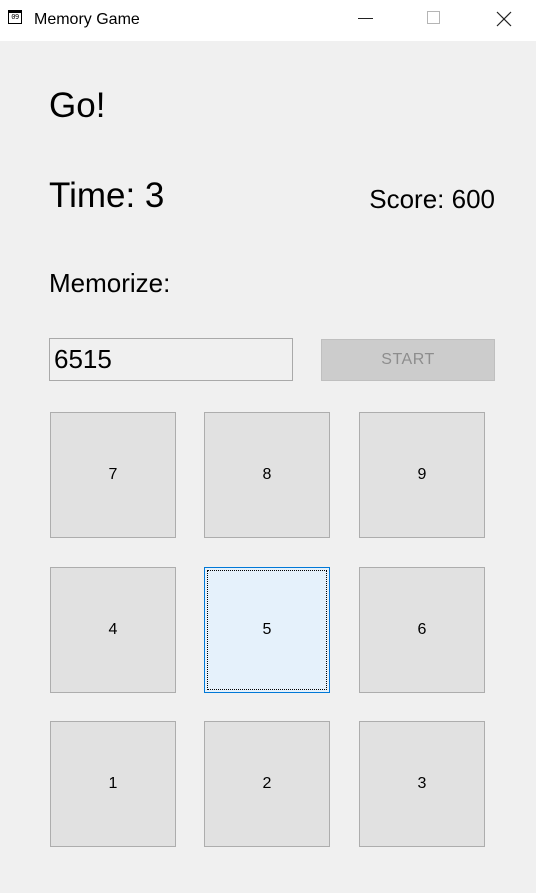  Describe the element at coordinates (171, 359) in the screenshot. I see `memorize-input` at that location.